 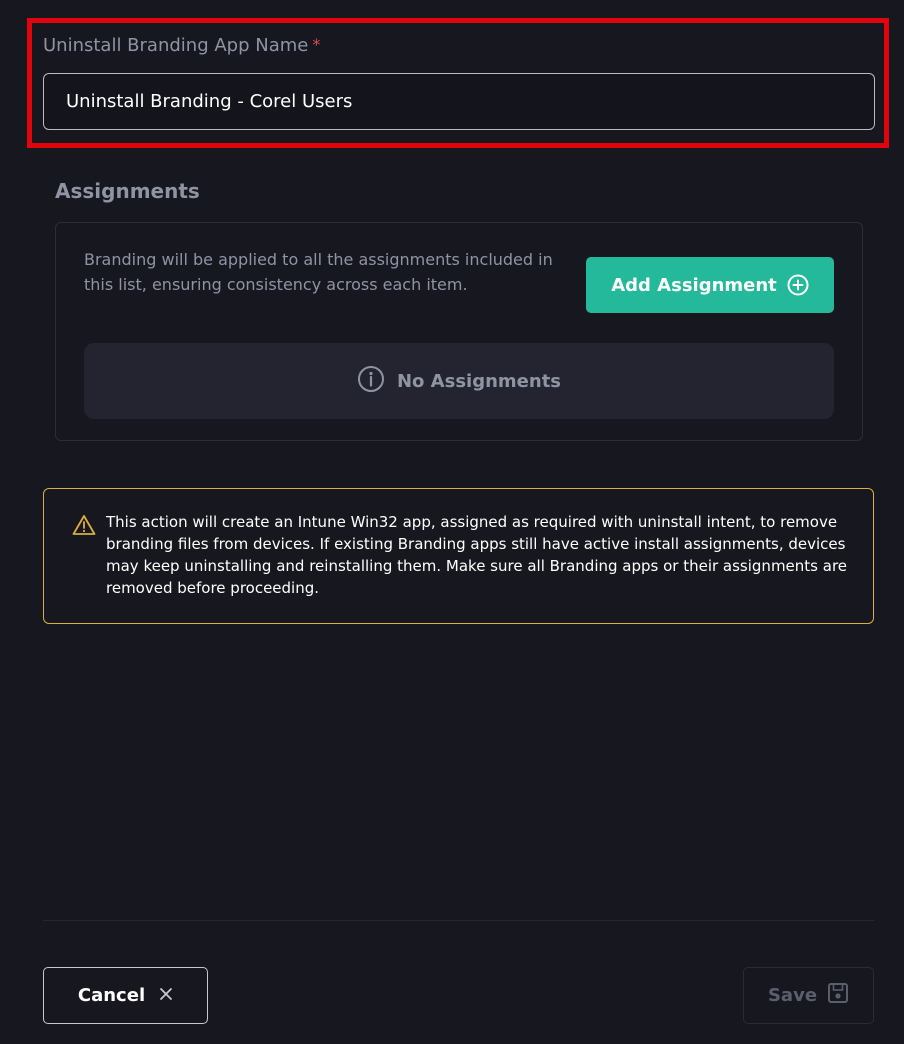 I want to click on save-icon, so click(x=838, y=995).